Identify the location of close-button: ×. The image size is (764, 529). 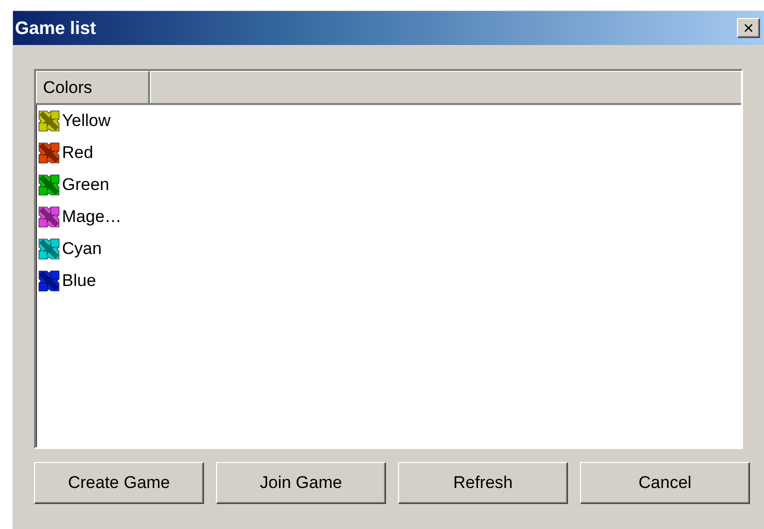
(748, 28).